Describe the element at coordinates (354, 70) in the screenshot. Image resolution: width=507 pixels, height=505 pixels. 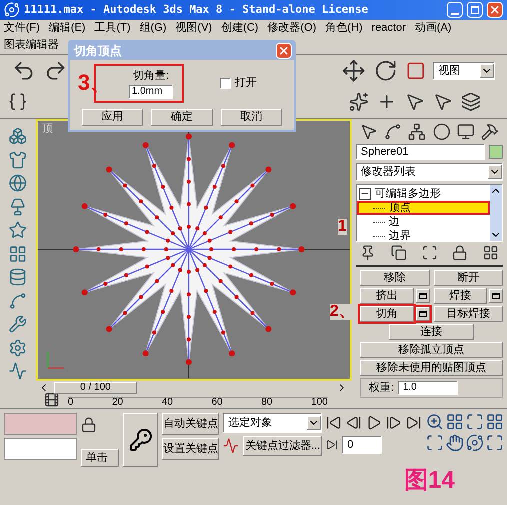
I see `move-icon` at that location.